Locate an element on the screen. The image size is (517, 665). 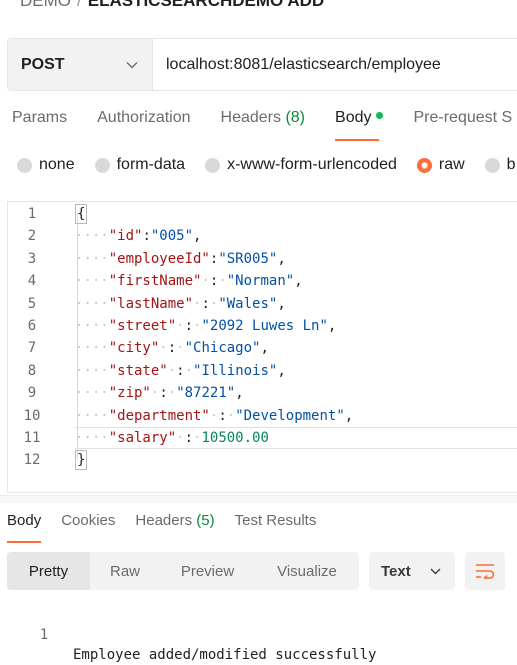
response-tab-body-label: Body is located at coordinates (24, 520).